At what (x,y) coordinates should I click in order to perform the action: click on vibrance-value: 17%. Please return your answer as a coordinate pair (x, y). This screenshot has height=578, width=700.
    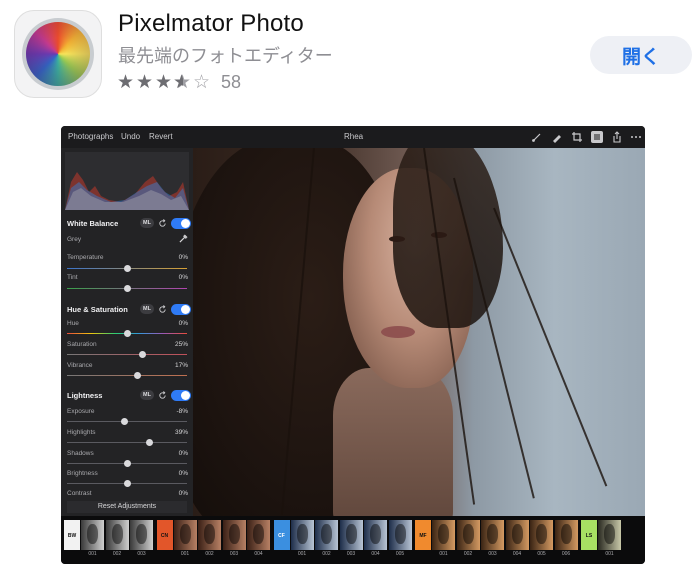
    Looking at the image, I should click on (181, 365).